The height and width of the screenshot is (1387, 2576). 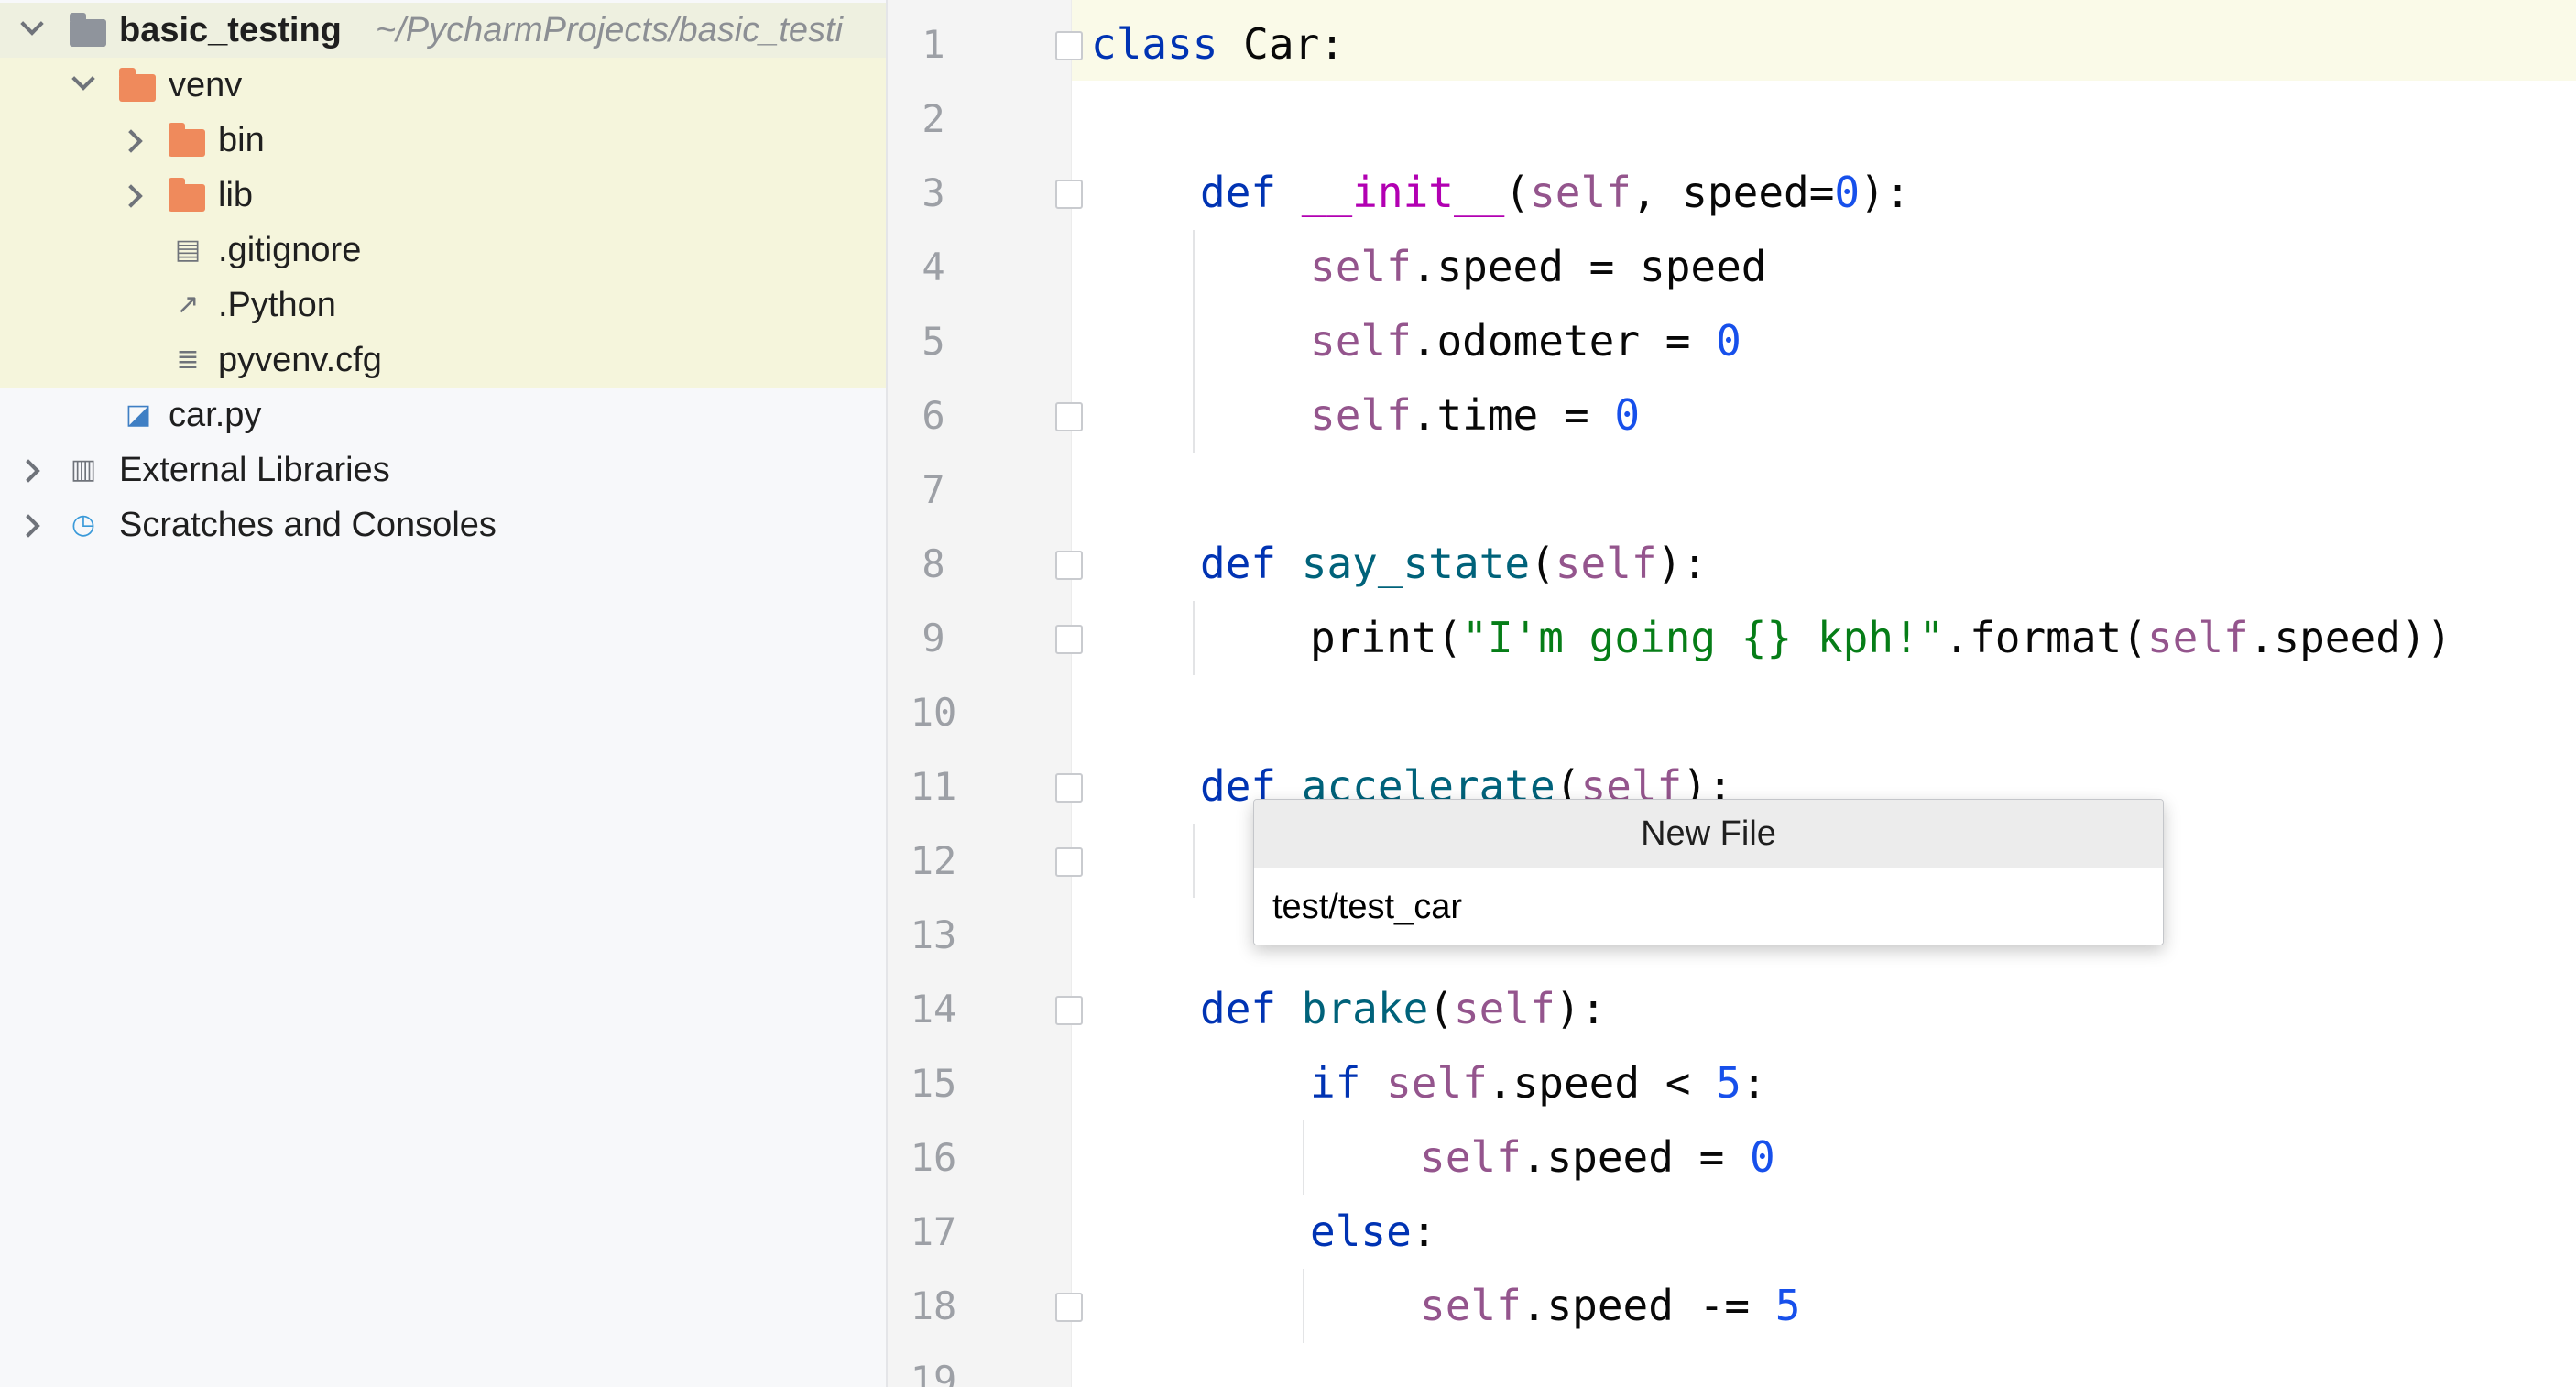 What do you see at coordinates (934, 119) in the screenshot?
I see `line-number: 2` at bounding box center [934, 119].